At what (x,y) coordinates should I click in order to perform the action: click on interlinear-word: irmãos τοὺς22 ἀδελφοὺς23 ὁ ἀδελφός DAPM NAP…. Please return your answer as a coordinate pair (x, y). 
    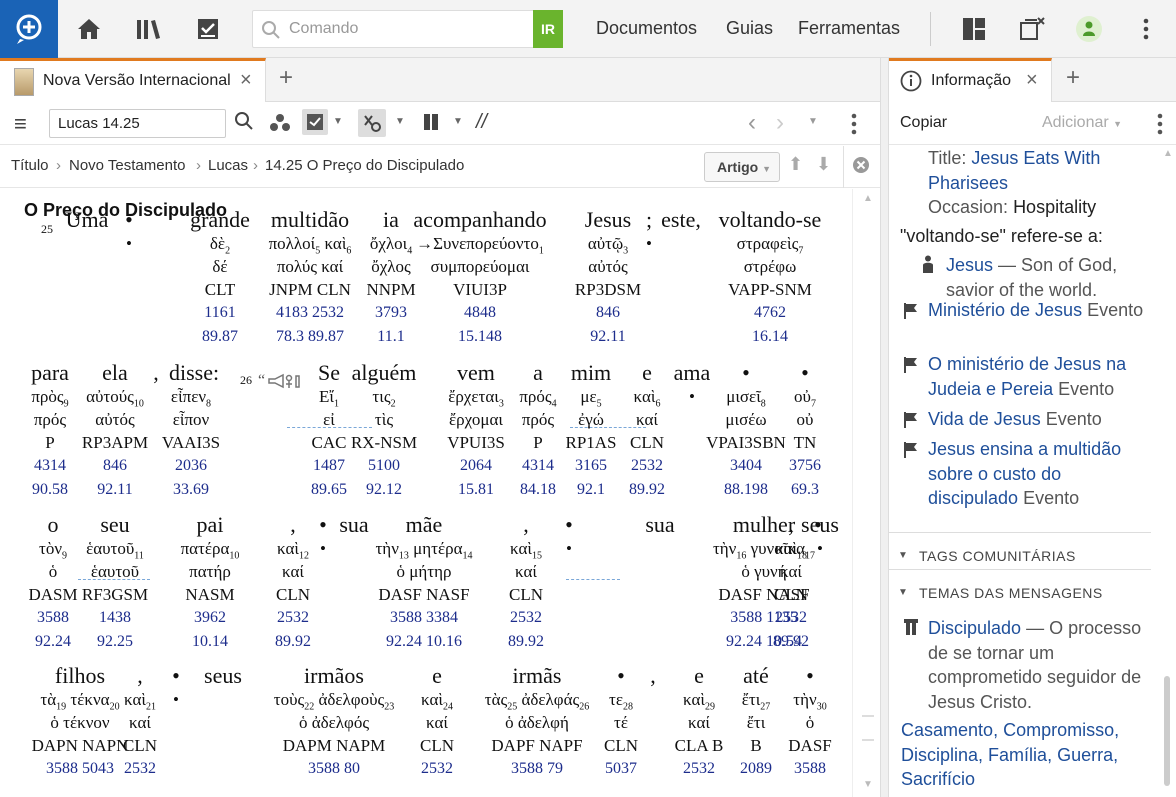
    Looking at the image, I should click on (334, 723).